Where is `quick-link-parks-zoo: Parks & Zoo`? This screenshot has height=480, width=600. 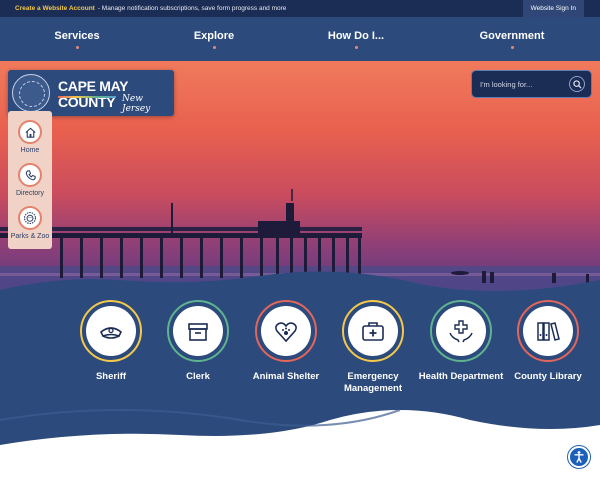
quick-link-parks-zoo: Parks & Zoo is located at coordinates (30, 223).